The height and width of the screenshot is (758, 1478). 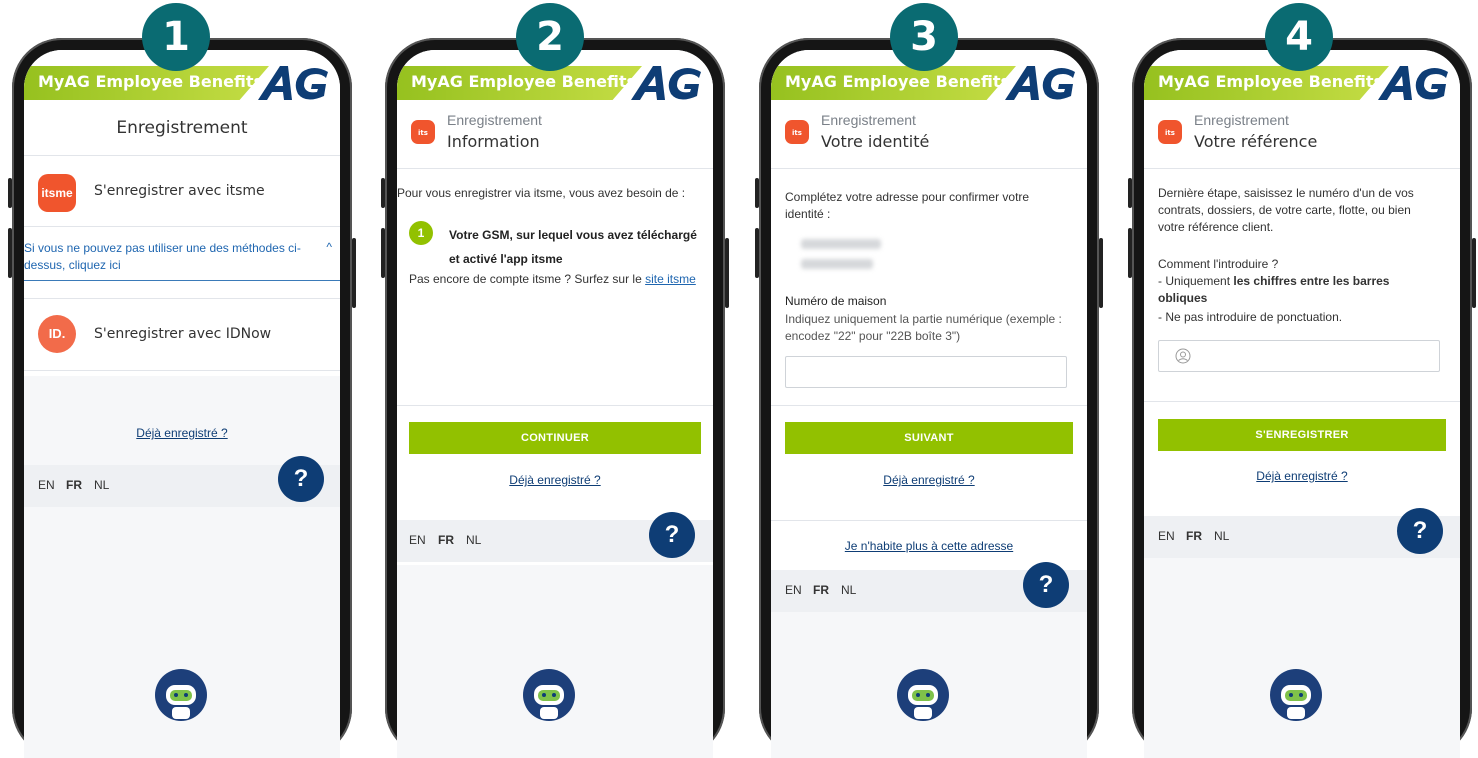 I want to click on itsme-method-button: itsme S'enregistrer avec itsme, so click(x=182, y=191).